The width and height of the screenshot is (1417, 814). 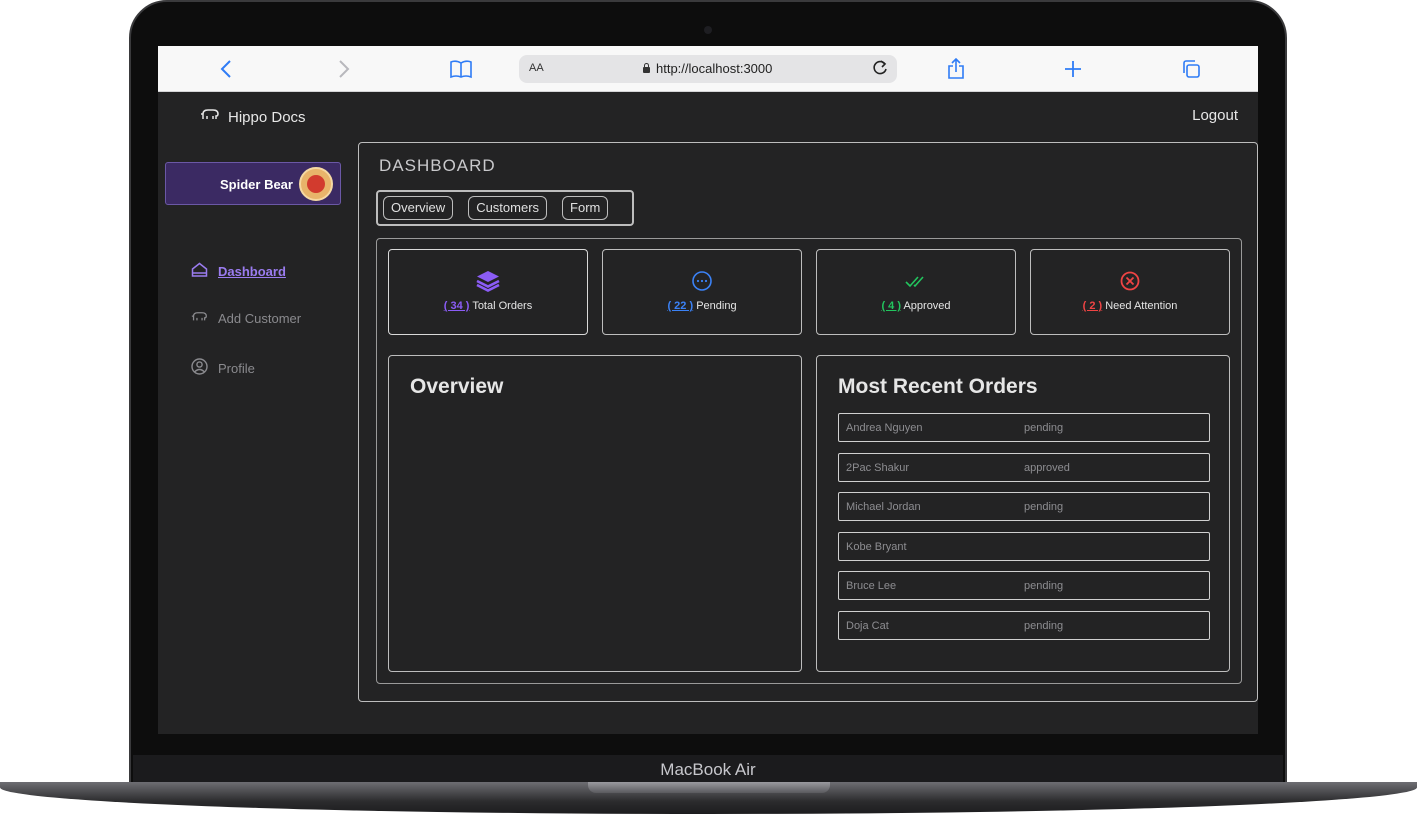 I want to click on stat-label: ( 34 ) Total Orders, so click(x=488, y=306).